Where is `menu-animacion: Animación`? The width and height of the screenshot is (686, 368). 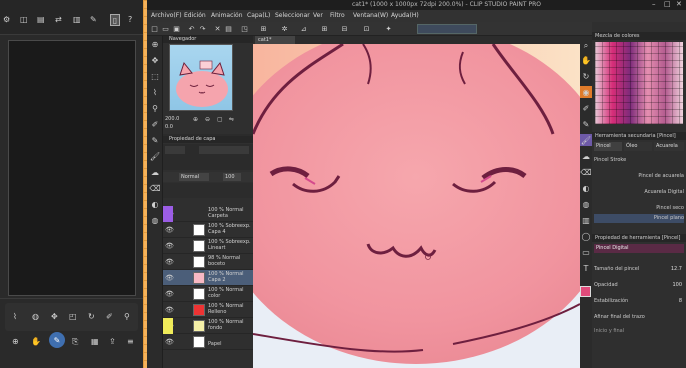
menu-animacion: Animación is located at coordinates (227, 16).